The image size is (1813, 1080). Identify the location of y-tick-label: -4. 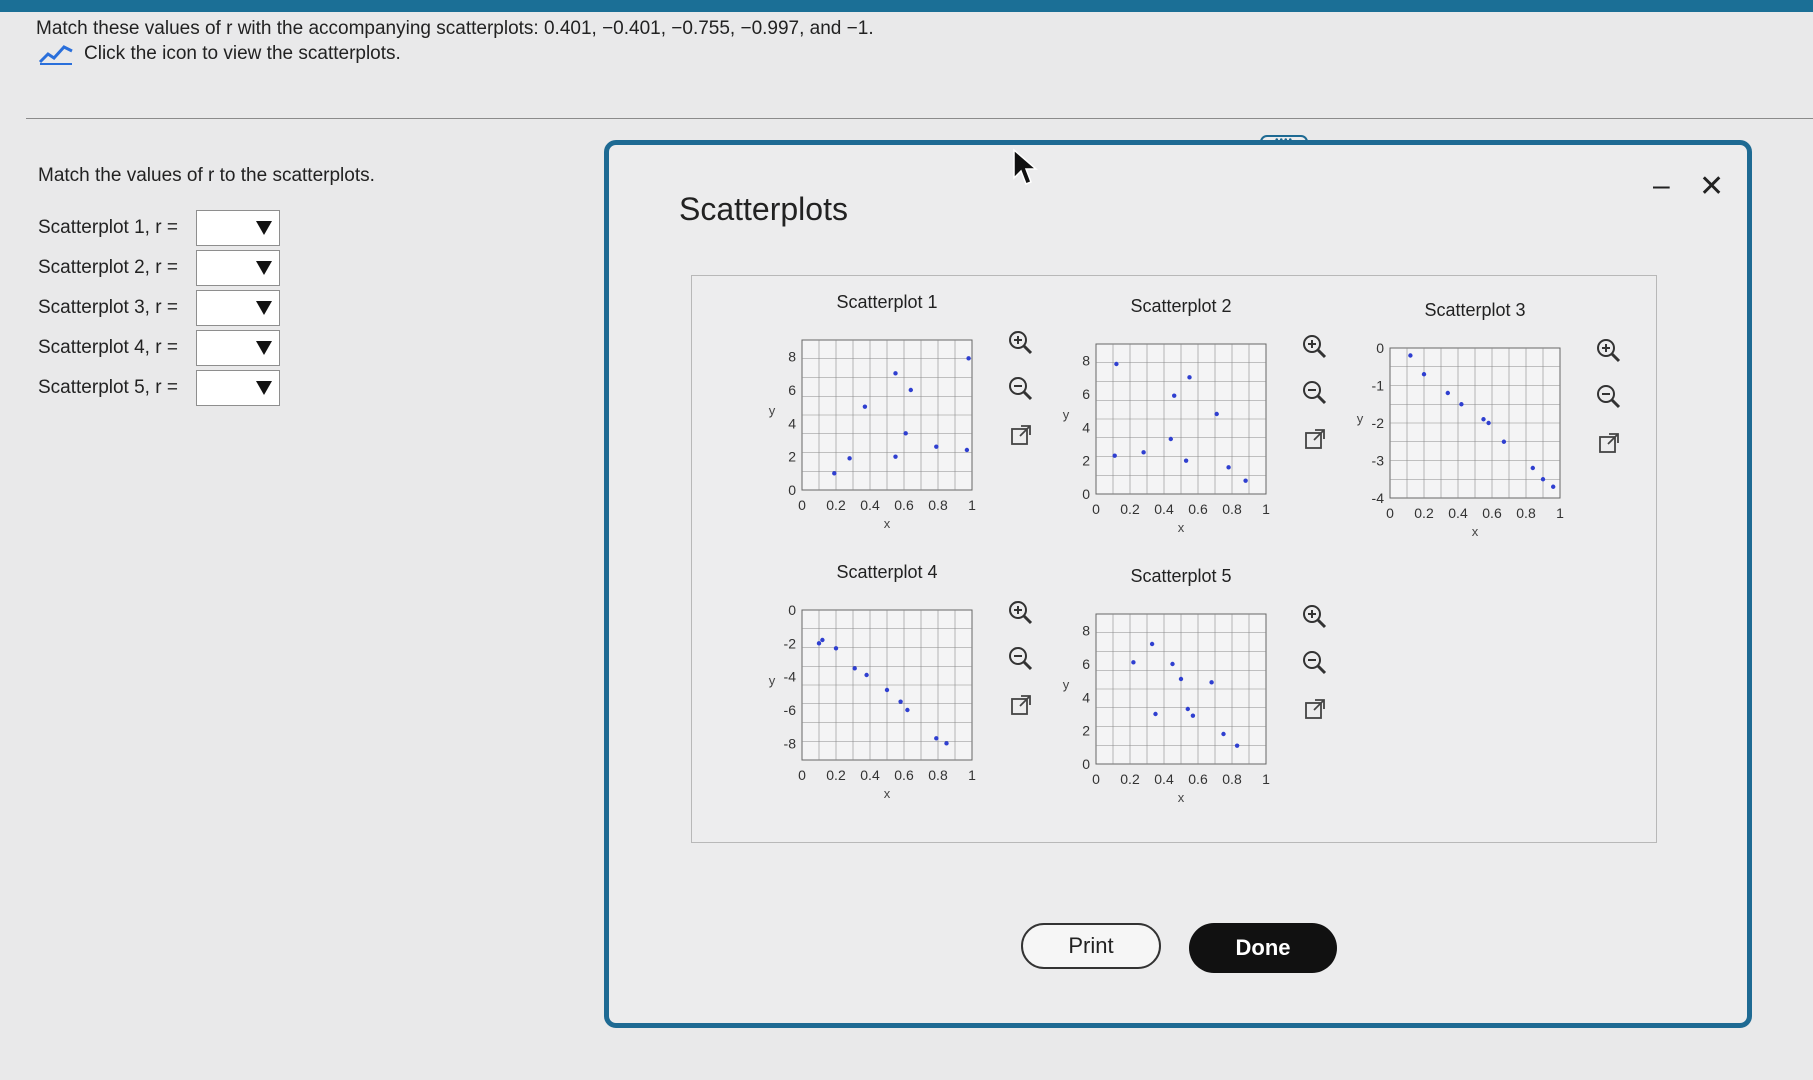
(1378, 498).